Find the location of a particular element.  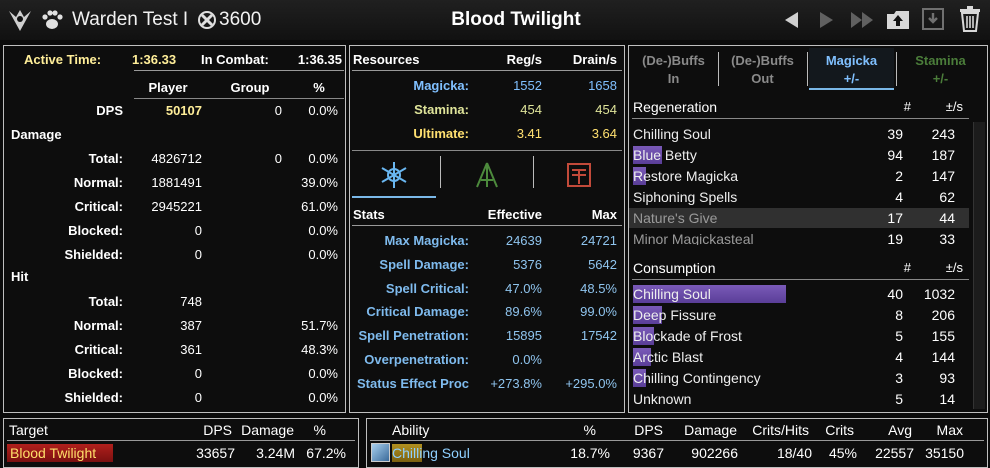

tab-label-line2: In is located at coordinates (673, 78).